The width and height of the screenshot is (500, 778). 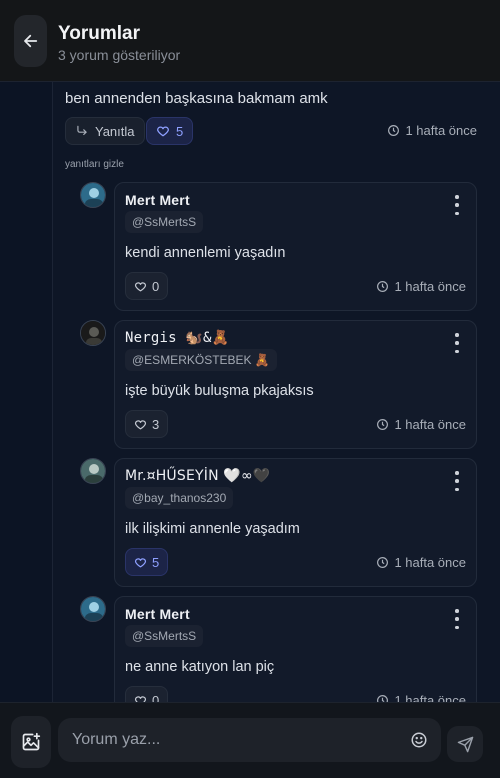 What do you see at coordinates (147, 562) in the screenshot?
I see `like-button: 5` at bounding box center [147, 562].